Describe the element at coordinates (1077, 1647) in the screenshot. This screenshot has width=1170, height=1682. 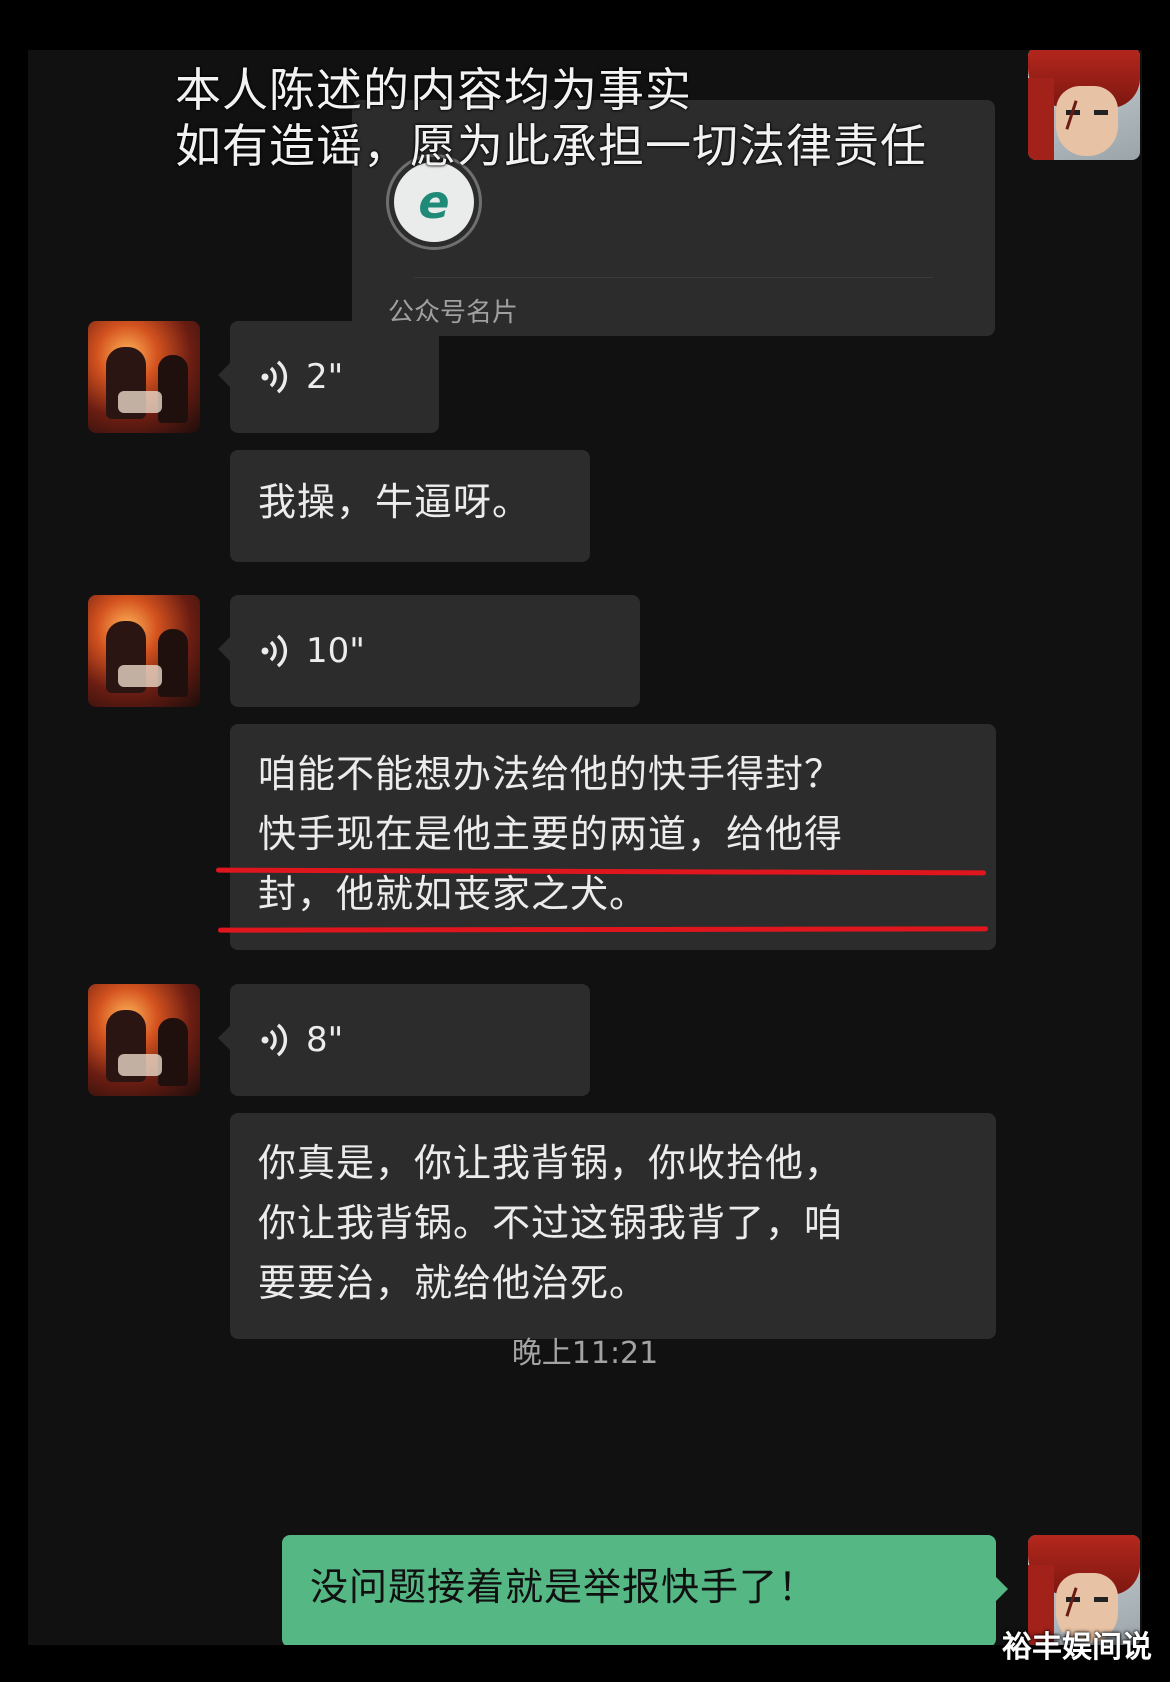
I see `watermark: 裕丰娱间说` at that location.